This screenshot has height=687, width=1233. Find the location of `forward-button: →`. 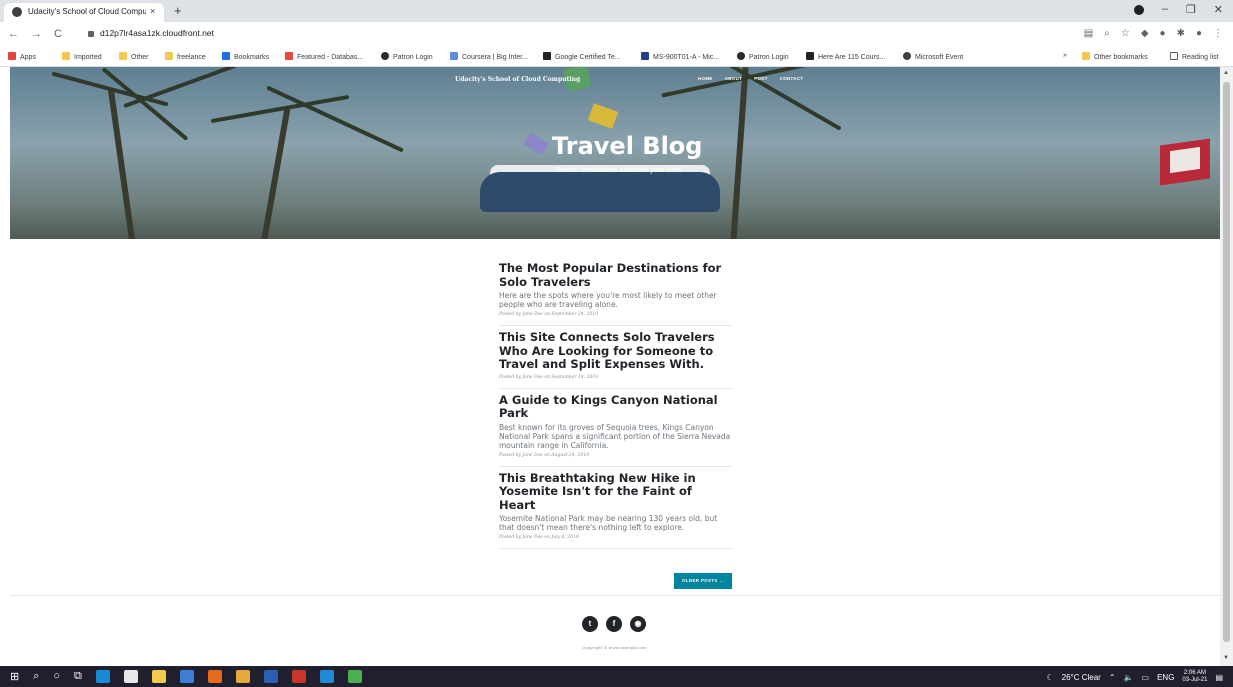

forward-button: → is located at coordinates (36, 34).